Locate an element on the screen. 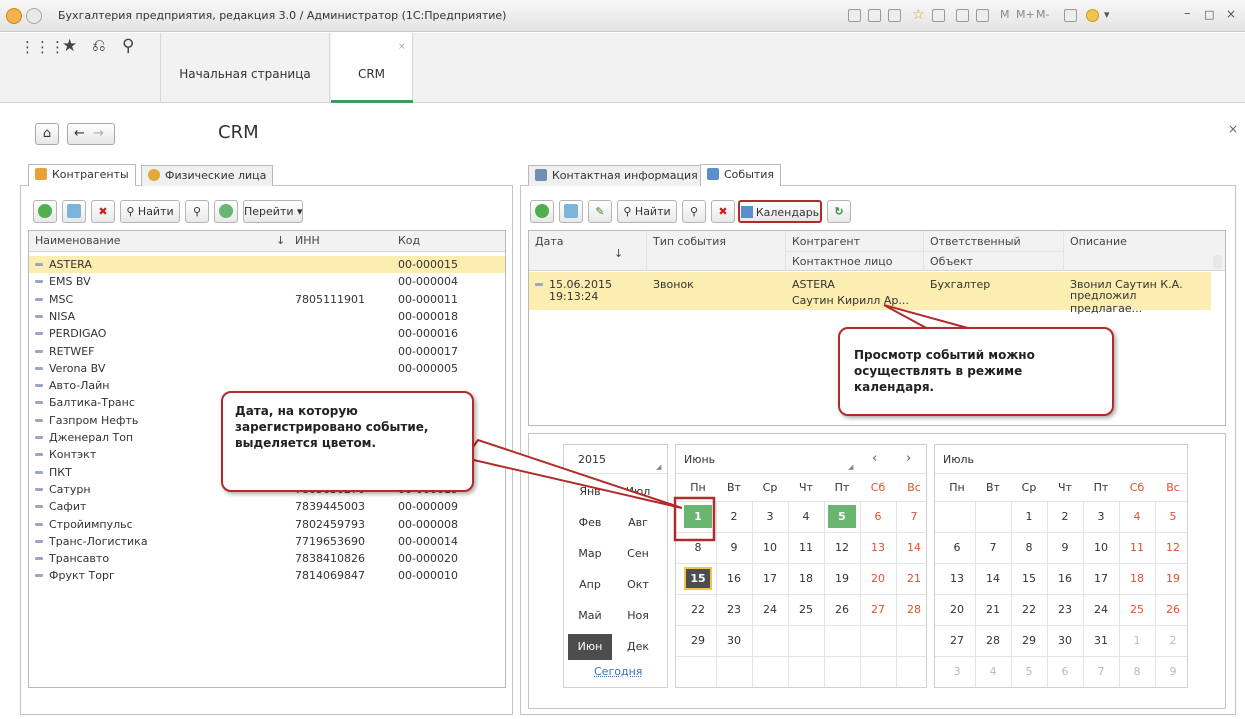 This screenshot has height=719, width=1245. tab-counterparties: Контрагенты is located at coordinates (82, 175).